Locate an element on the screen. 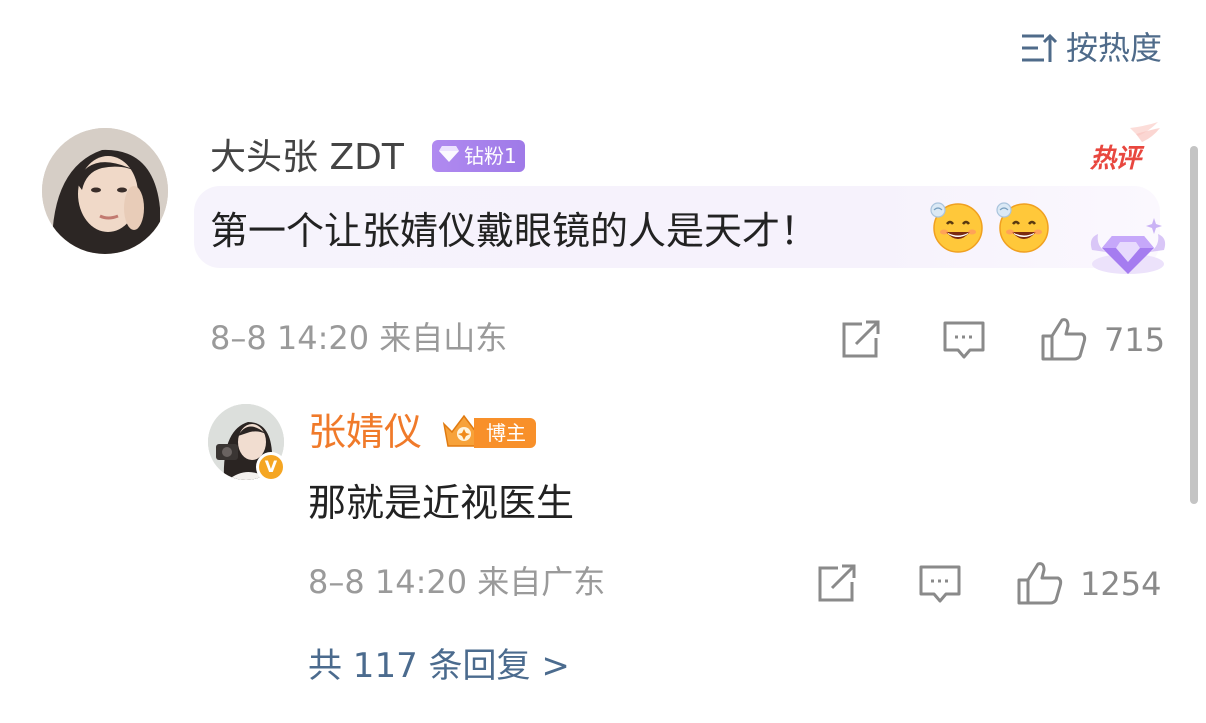  sort-label: 按热度 is located at coordinates (1113, 48).